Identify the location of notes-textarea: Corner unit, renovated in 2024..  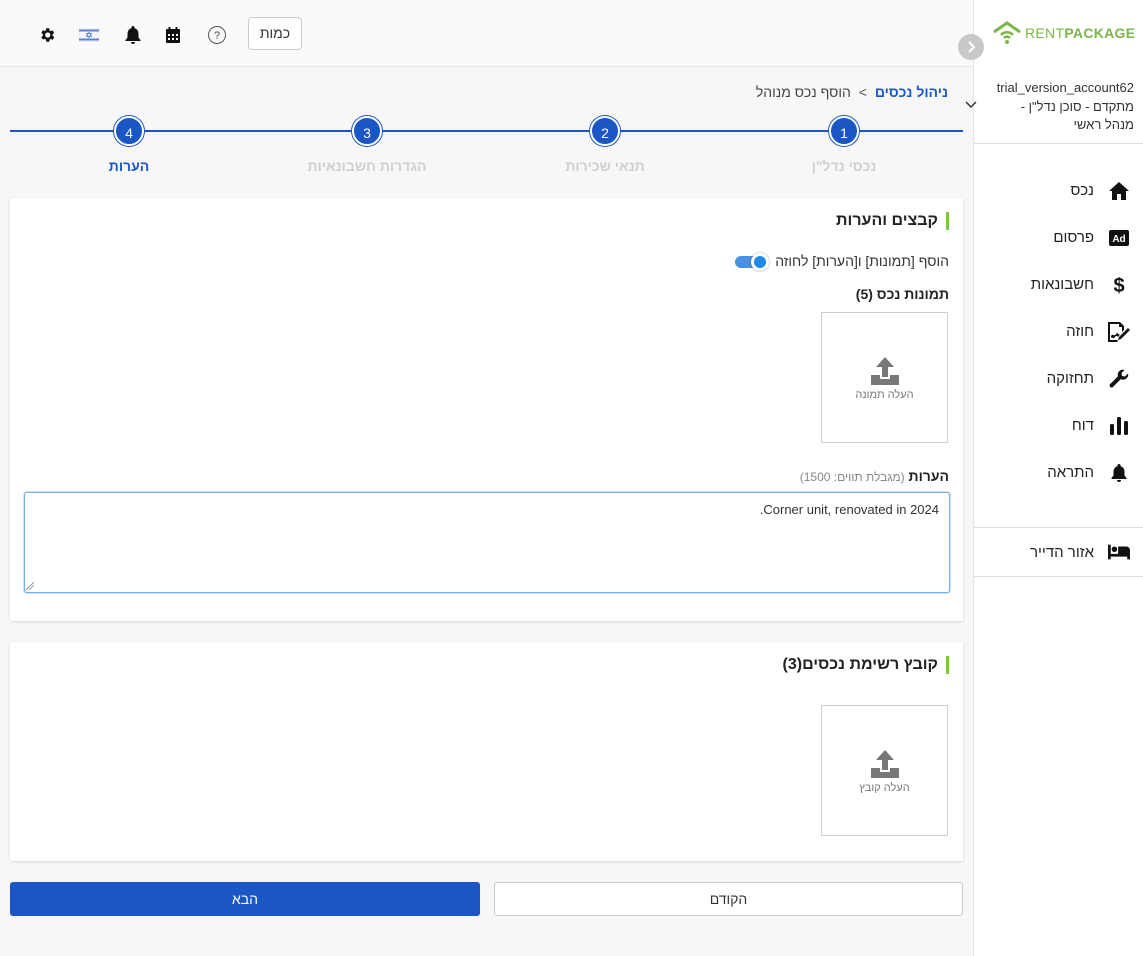
(487, 542).